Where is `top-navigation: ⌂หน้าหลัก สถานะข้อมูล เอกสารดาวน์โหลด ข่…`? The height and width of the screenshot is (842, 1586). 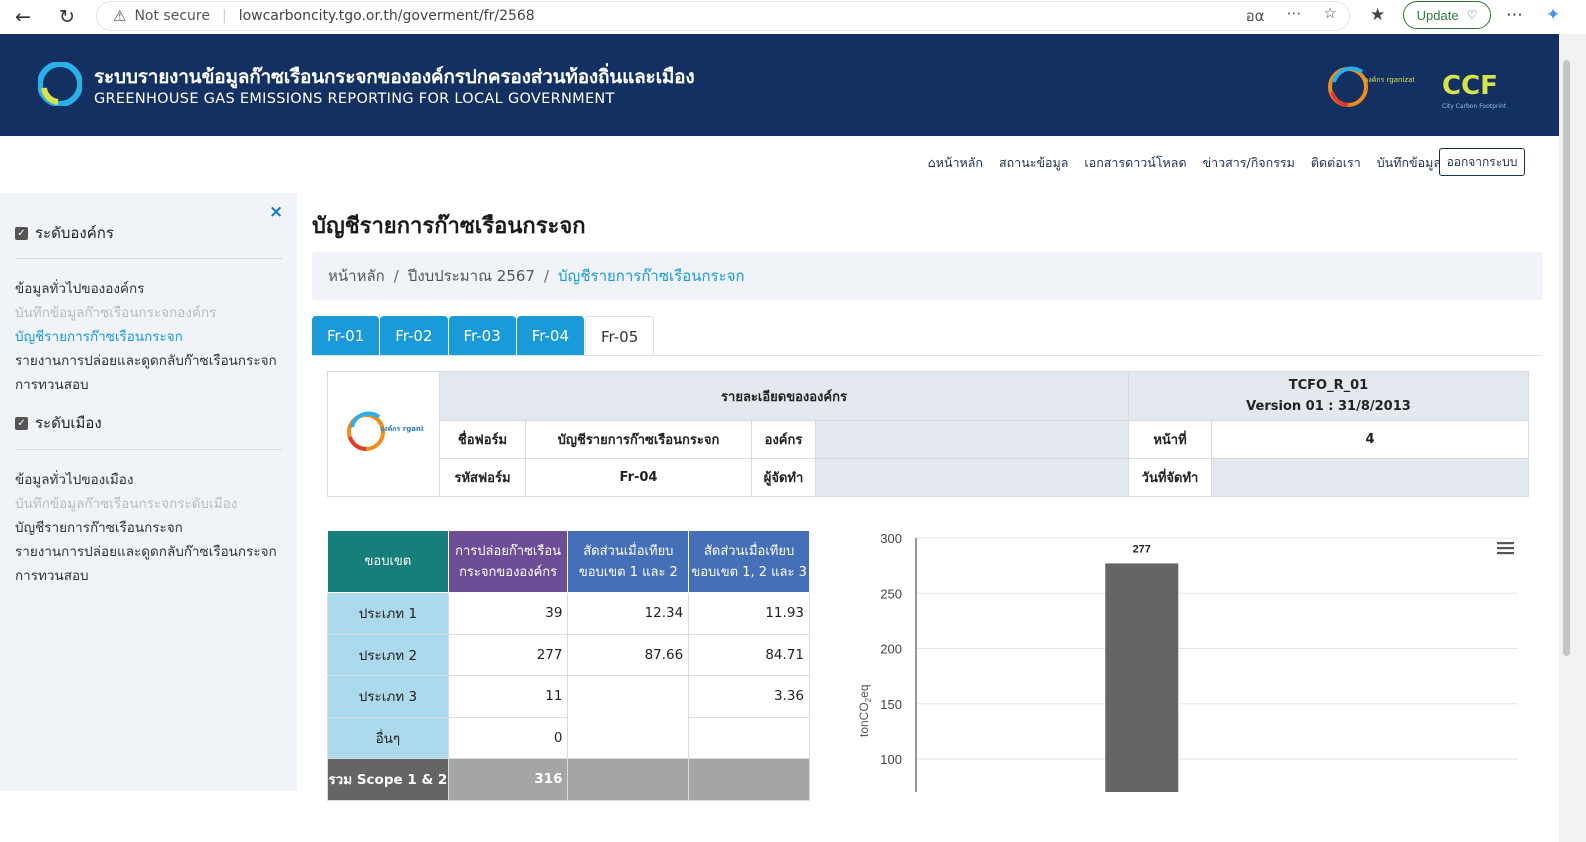
top-navigation: ⌂หน้าหลัก สถานะข้อมูล เอกสารดาวน์โหลด ข่… is located at coordinates (779, 164).